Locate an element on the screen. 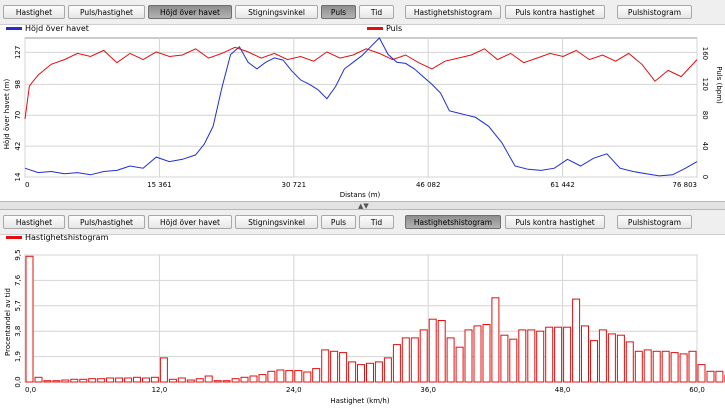 The height and width of the screenshot is (408, 725). x-tick-label: 60,0 is located at coordinates (697, 390).